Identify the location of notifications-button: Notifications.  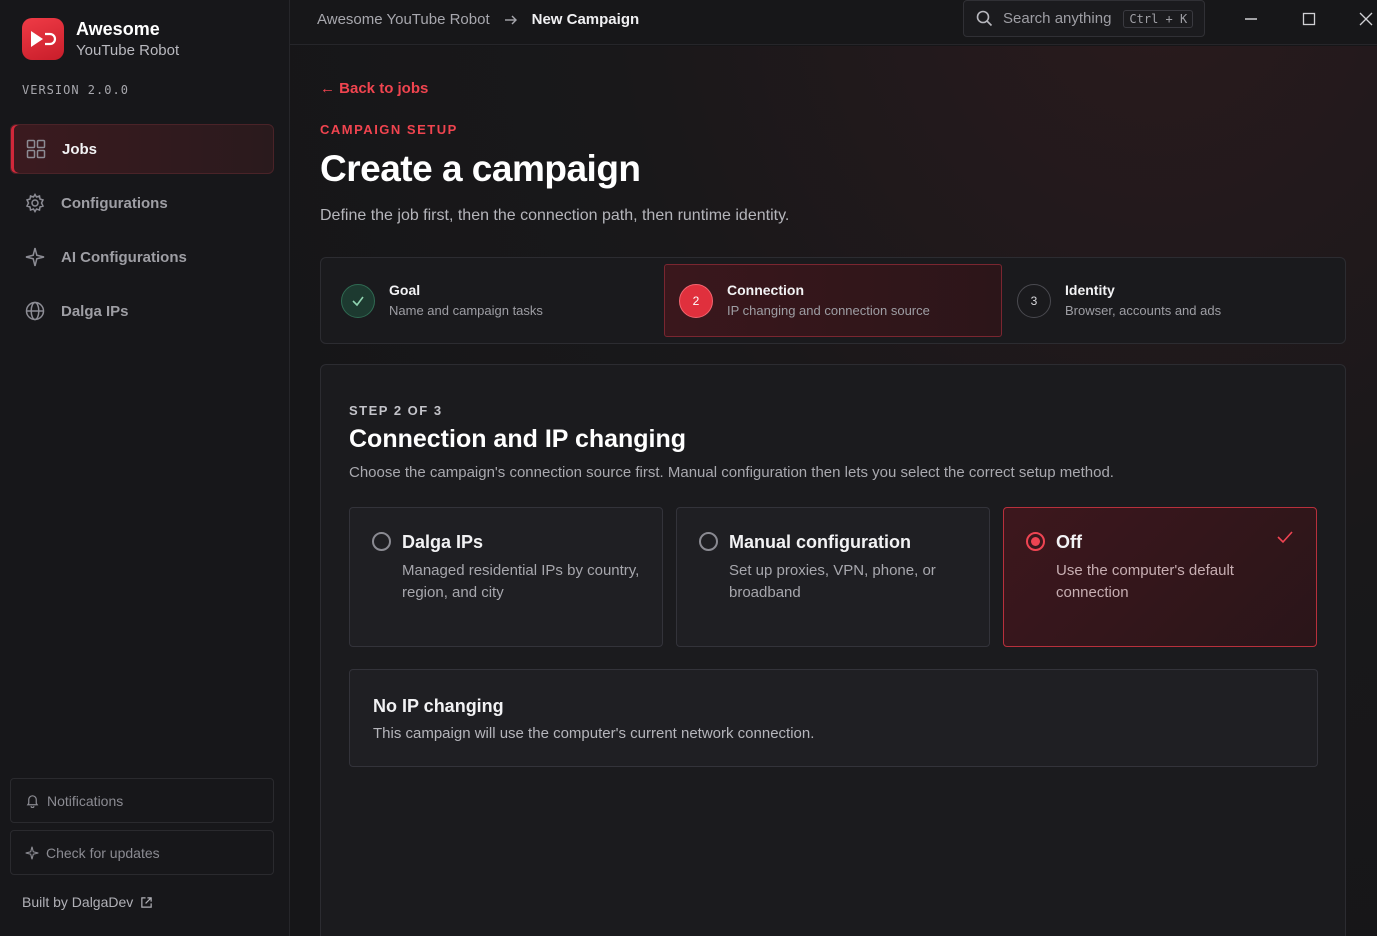
(142, 800).